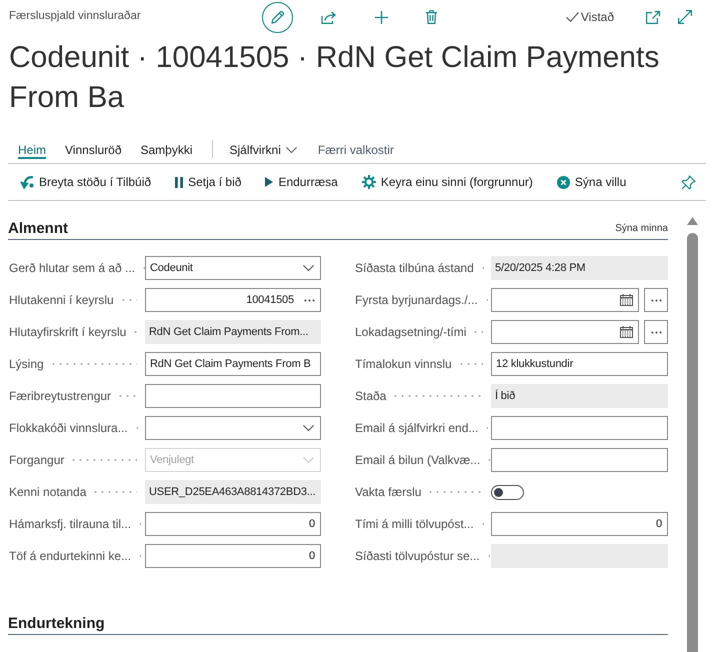  Describe the element at coordinates (370, 396) in the screenshot. I see `field-label: Staða` at that location.